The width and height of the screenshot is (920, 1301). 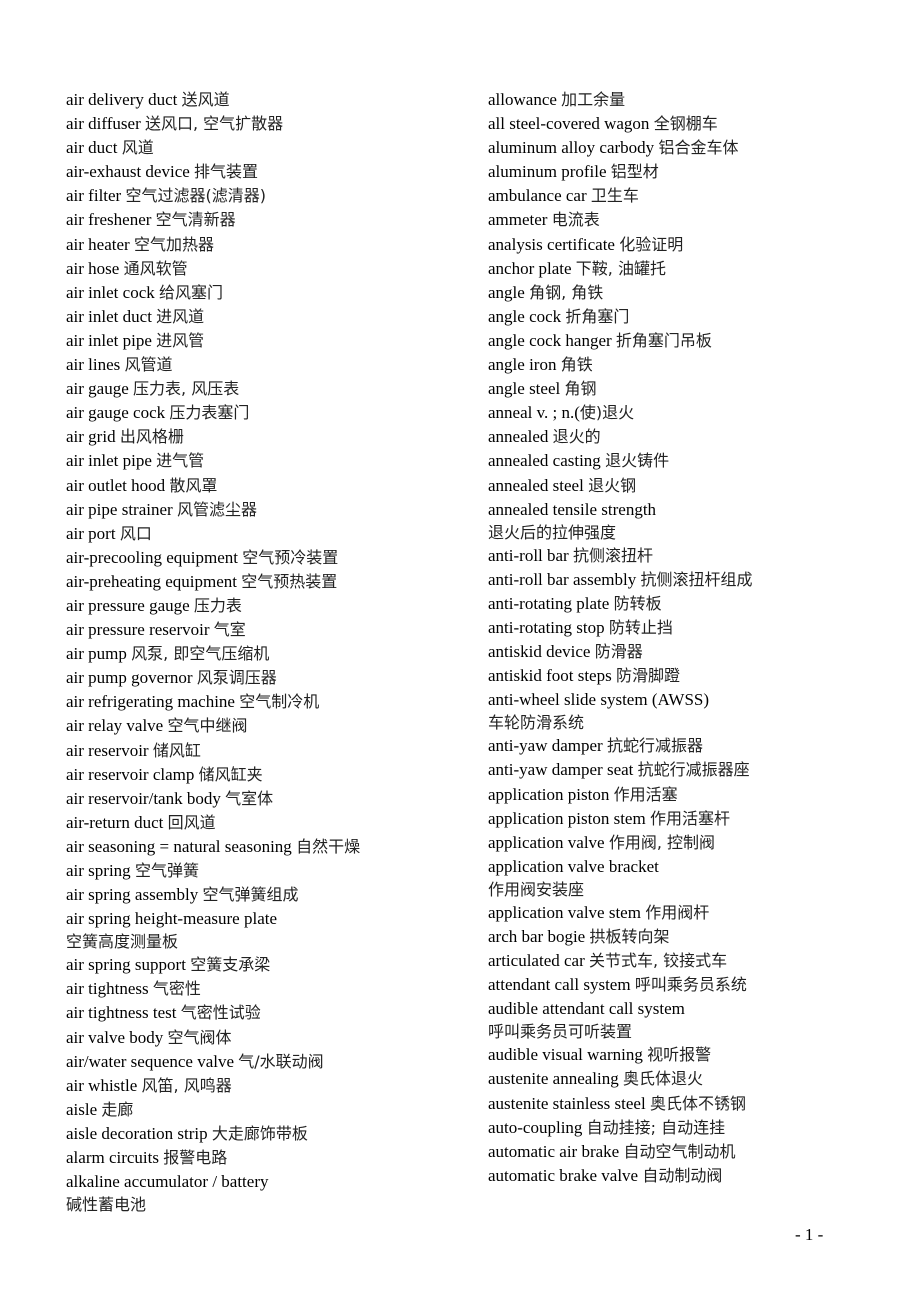 What do you see at coordinates (612, 485) in the screenshot?
I see `term-chinese: 退火钢` at bounding box center [612, 485].